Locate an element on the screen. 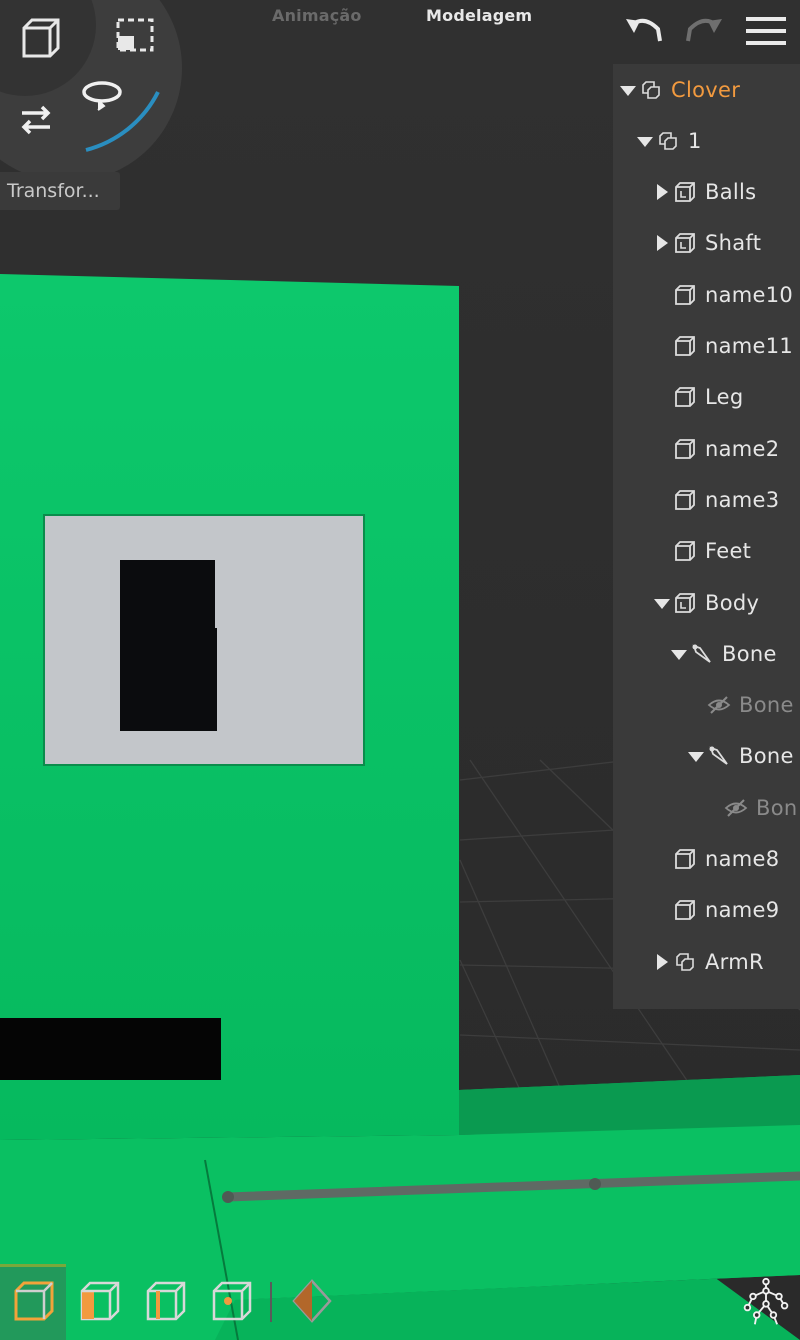  outliner-item: Feet is located at coordinates (726, 551).